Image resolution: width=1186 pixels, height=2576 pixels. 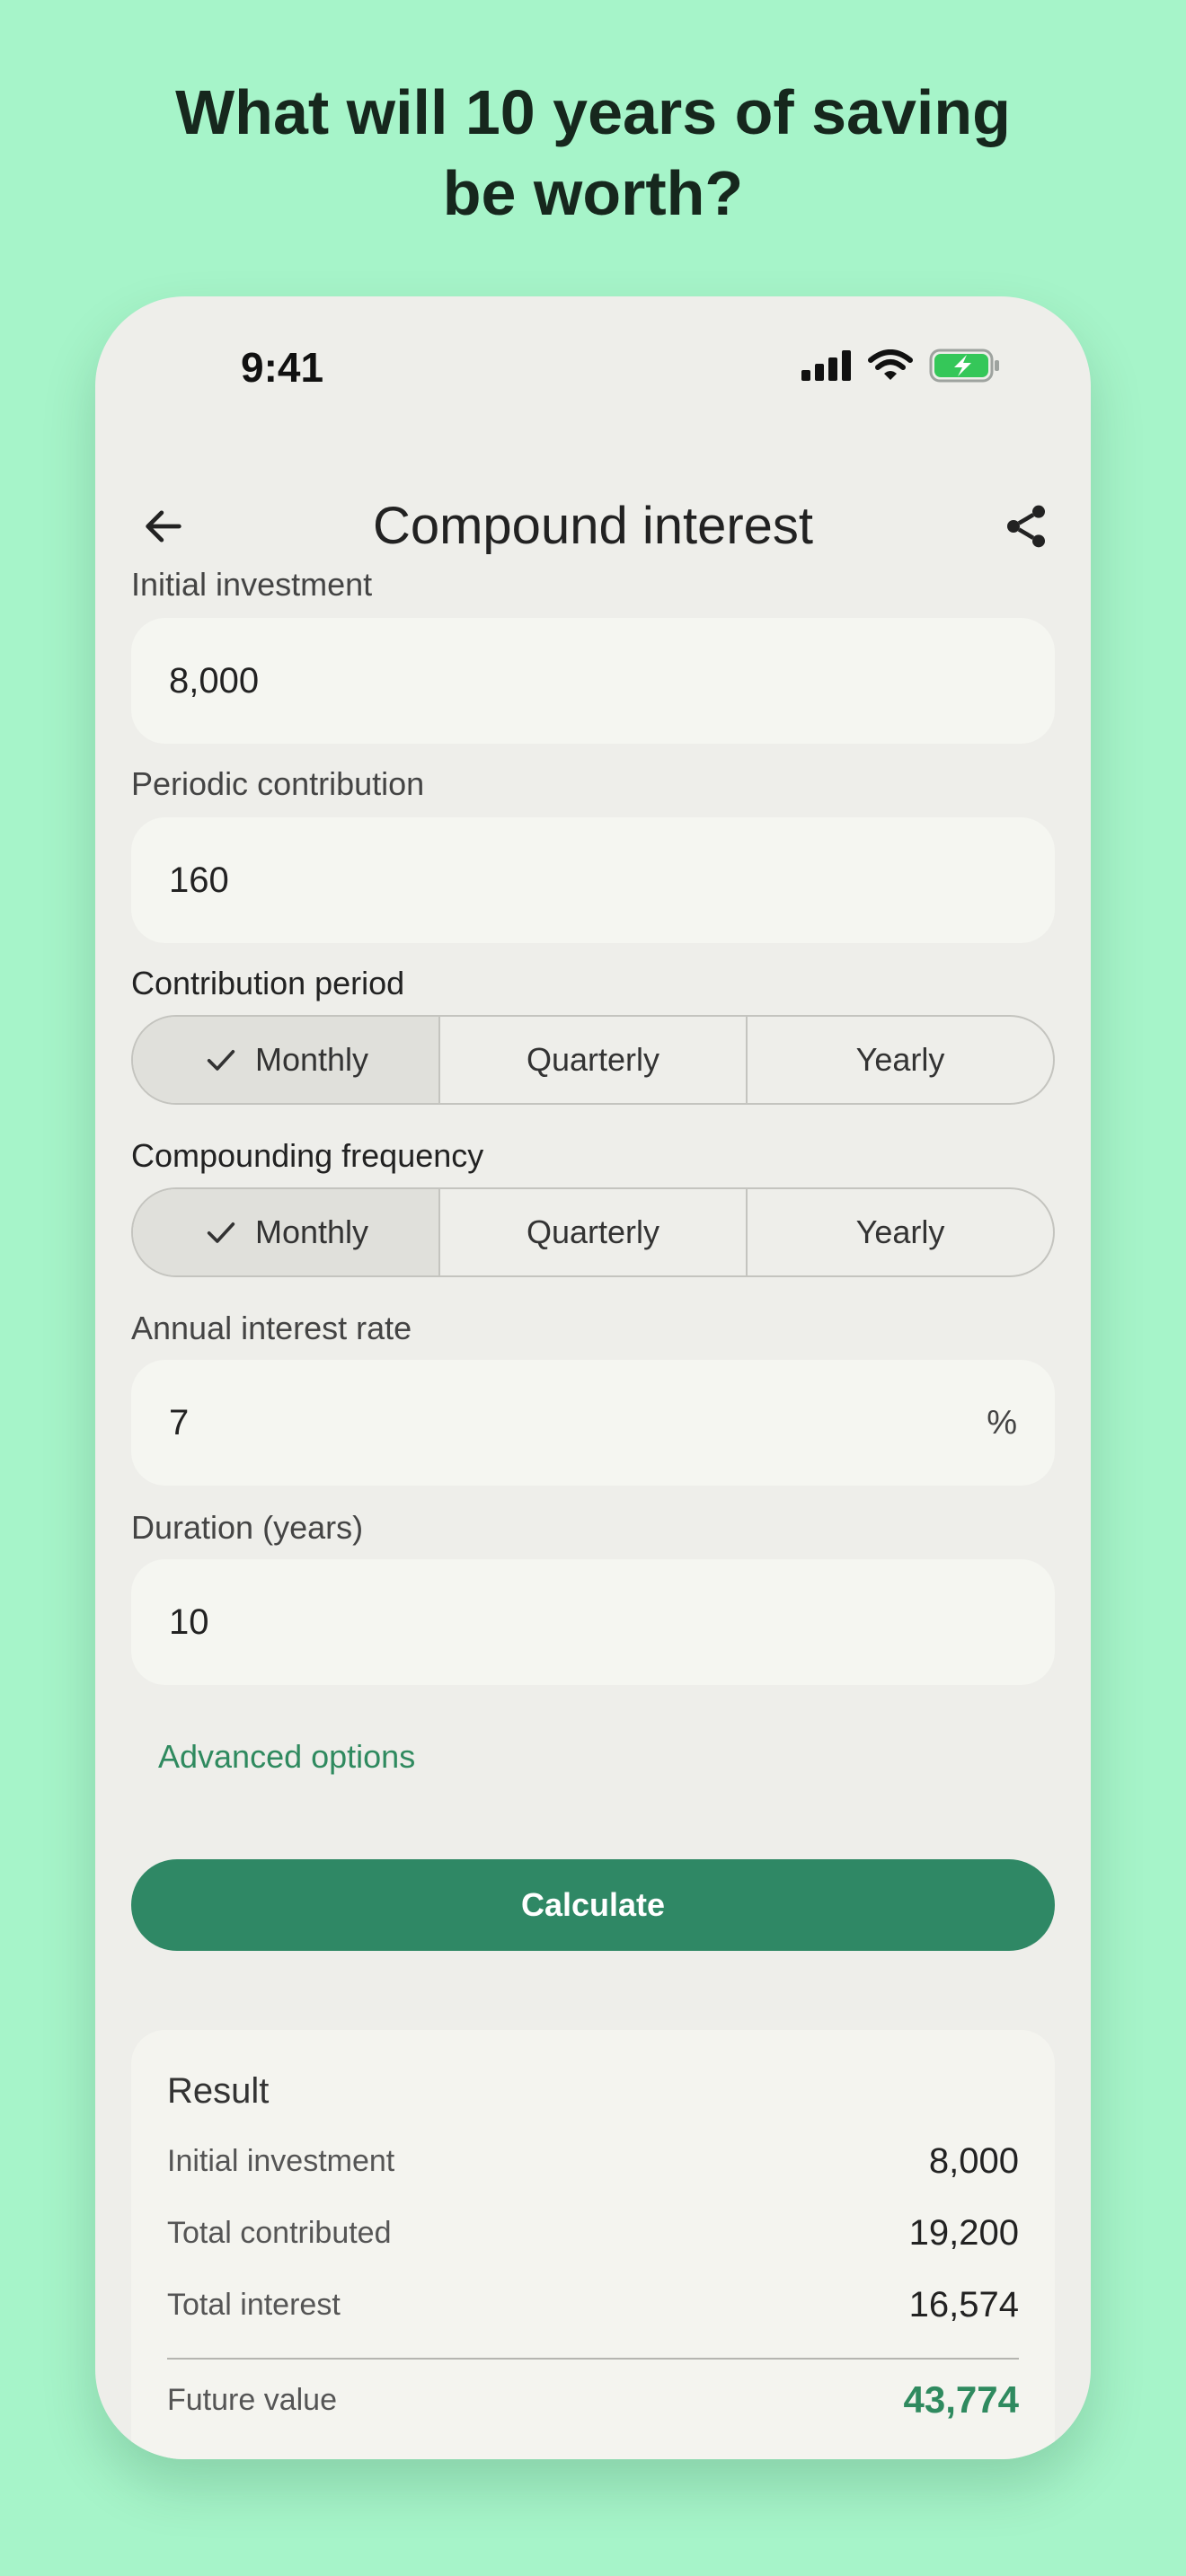 I want to click on compounding-frequency-monthly: Monthly, so click(x=286, y=1232).